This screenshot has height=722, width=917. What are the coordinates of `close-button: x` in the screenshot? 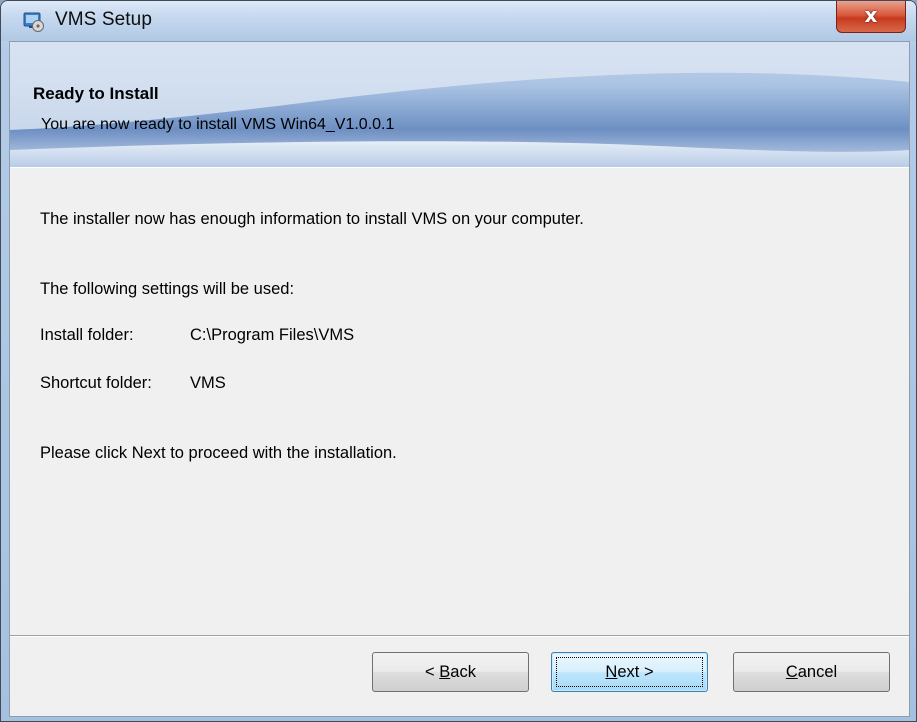 It's located at (871, 17).